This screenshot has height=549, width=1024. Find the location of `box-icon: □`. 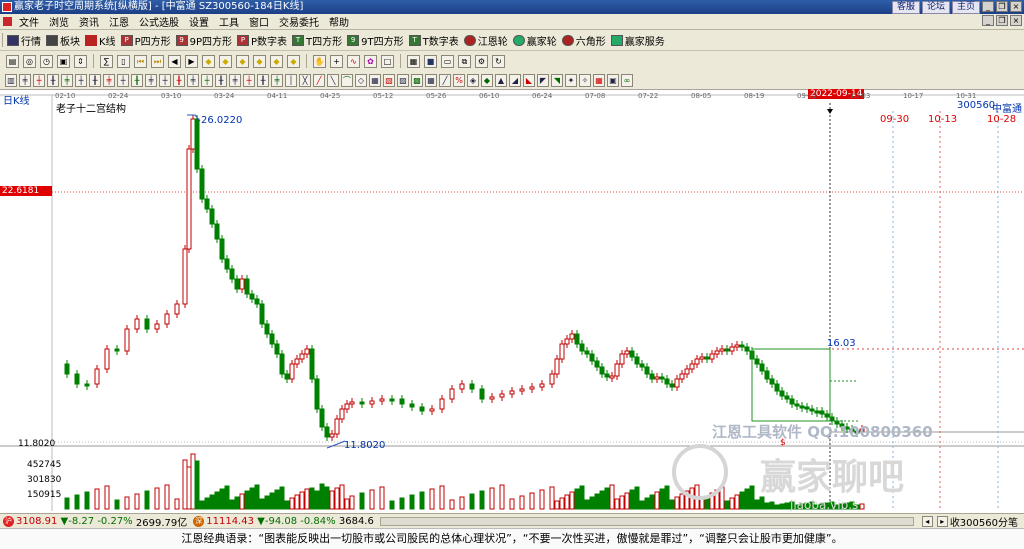

box-icon: □ is located at coordinates (387, 61).